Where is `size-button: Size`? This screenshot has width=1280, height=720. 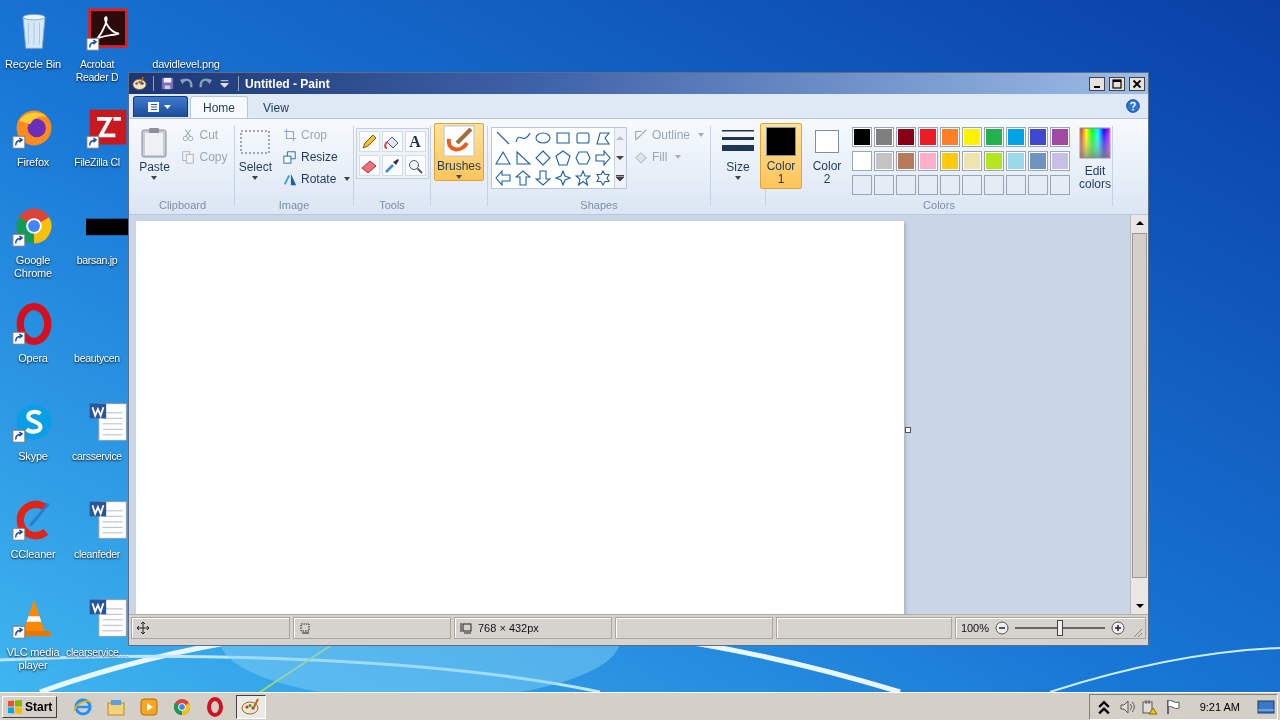
size-button: Size is located at coordinates (738, 153).